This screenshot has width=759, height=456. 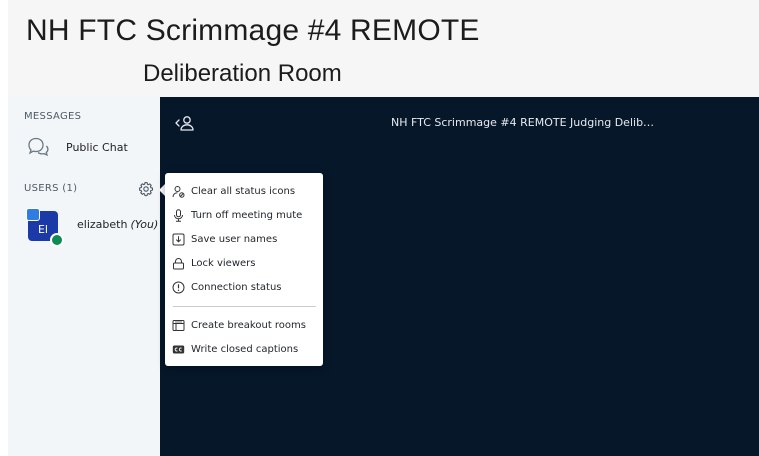 I want to click on write-closed-captions-label: Write closed captions, so click(x=245, y=349).